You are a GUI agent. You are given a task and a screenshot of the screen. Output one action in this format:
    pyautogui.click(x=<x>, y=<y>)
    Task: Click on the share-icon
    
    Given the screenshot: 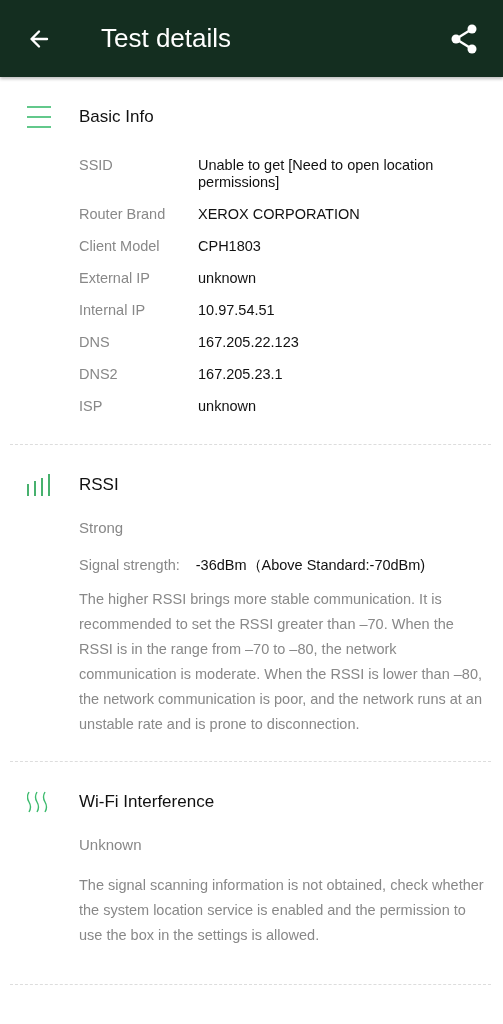 What is the action you would take?
    pyautogui.click(x=464, y=38)
    